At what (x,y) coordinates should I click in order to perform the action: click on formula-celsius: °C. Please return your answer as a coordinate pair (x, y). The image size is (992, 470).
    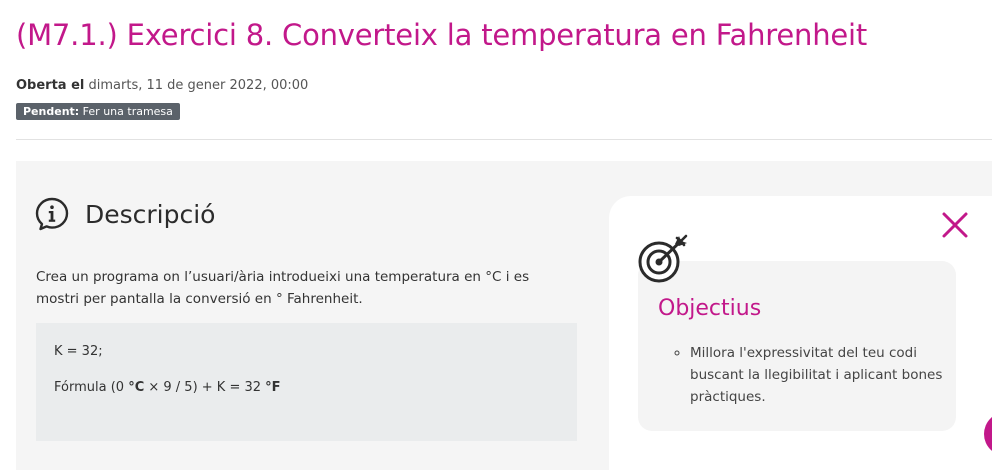
    Looking at the image, I should click on (136, 387).